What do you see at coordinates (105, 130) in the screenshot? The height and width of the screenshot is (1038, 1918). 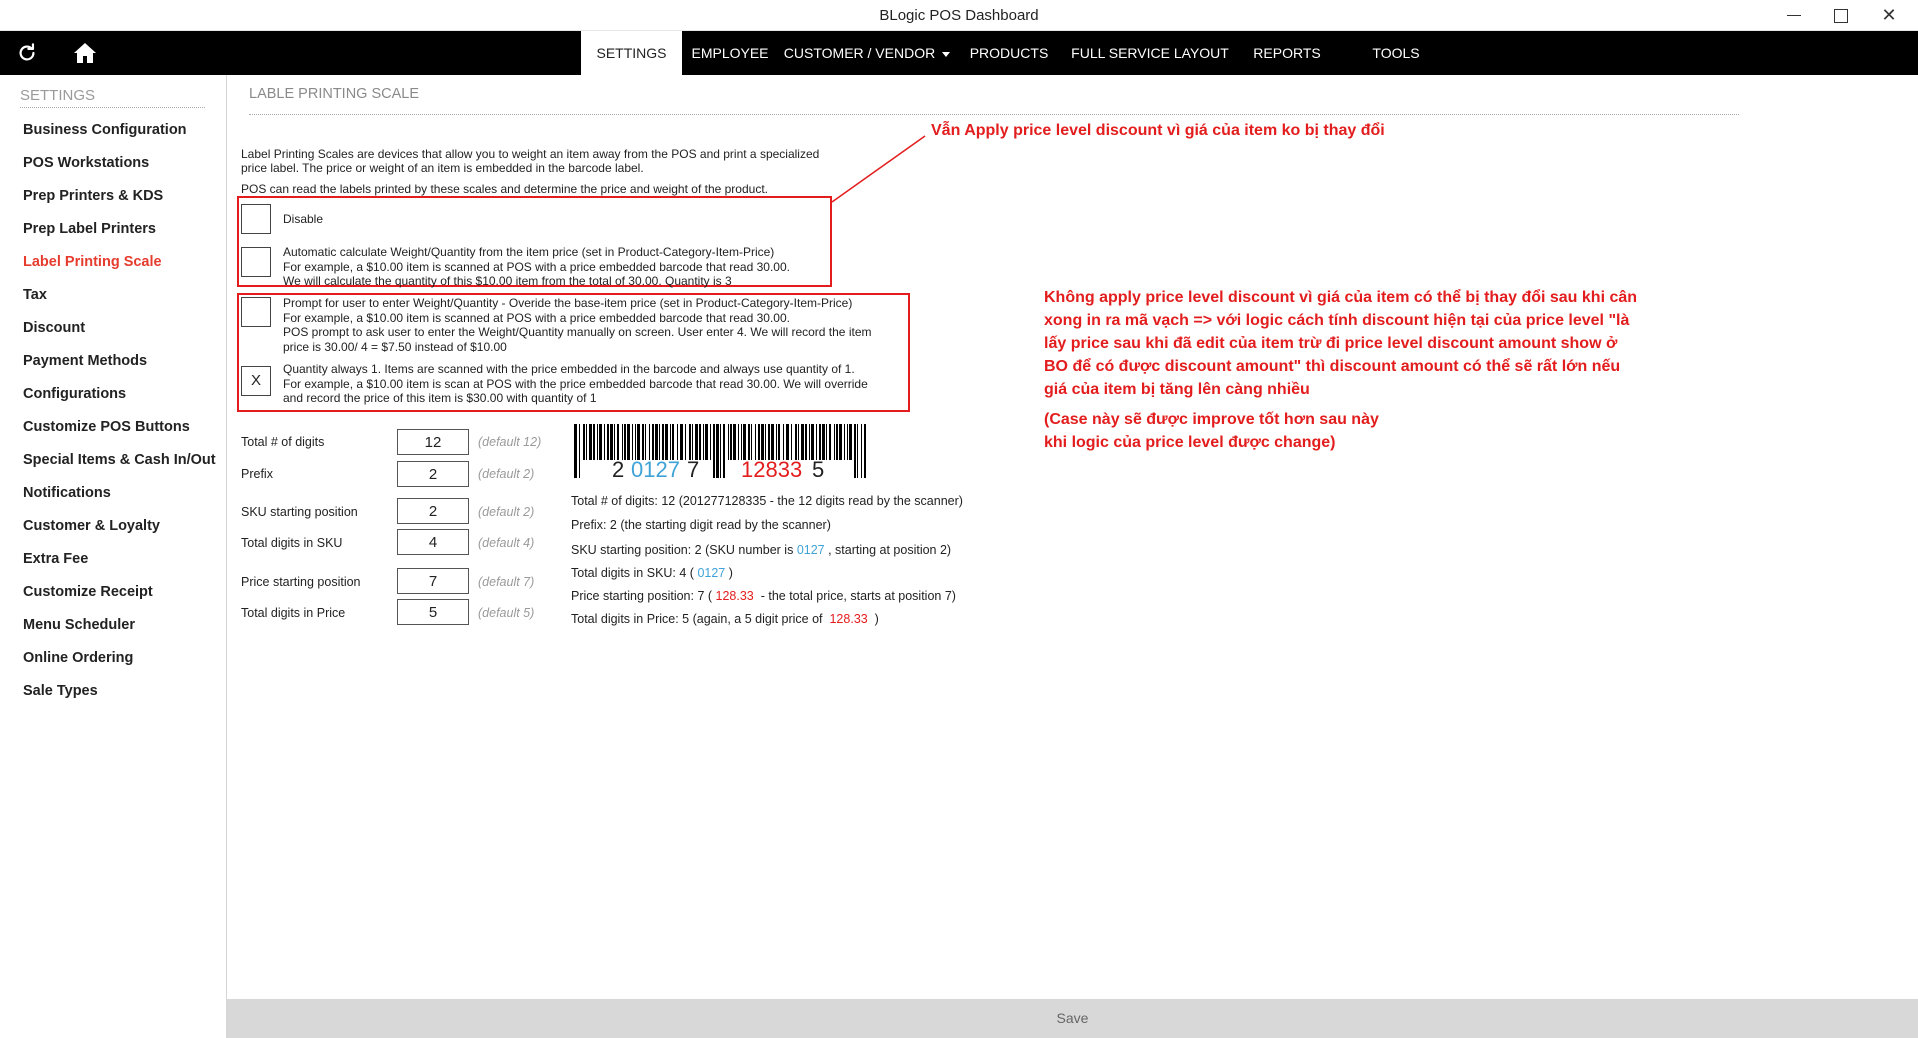 I see `sidebar-item-business-configuration: Business Configuration` at bounding box center [105, 130].